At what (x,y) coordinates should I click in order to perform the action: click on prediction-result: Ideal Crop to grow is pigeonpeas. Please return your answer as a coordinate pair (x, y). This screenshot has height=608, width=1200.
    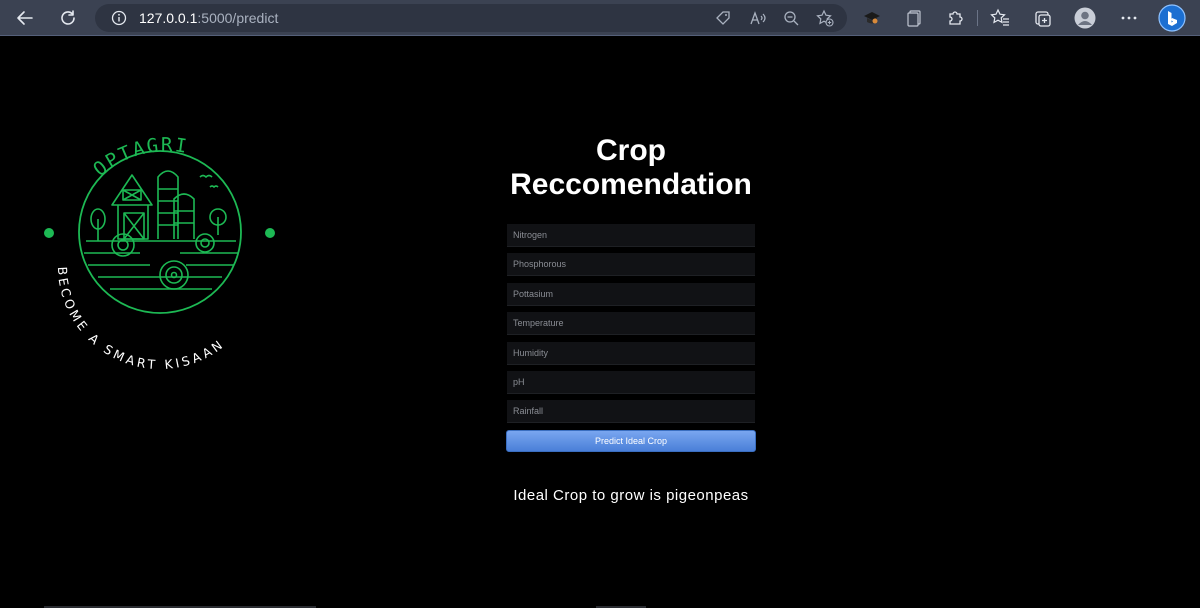
    Looking at the image, I should click on (631, 495).